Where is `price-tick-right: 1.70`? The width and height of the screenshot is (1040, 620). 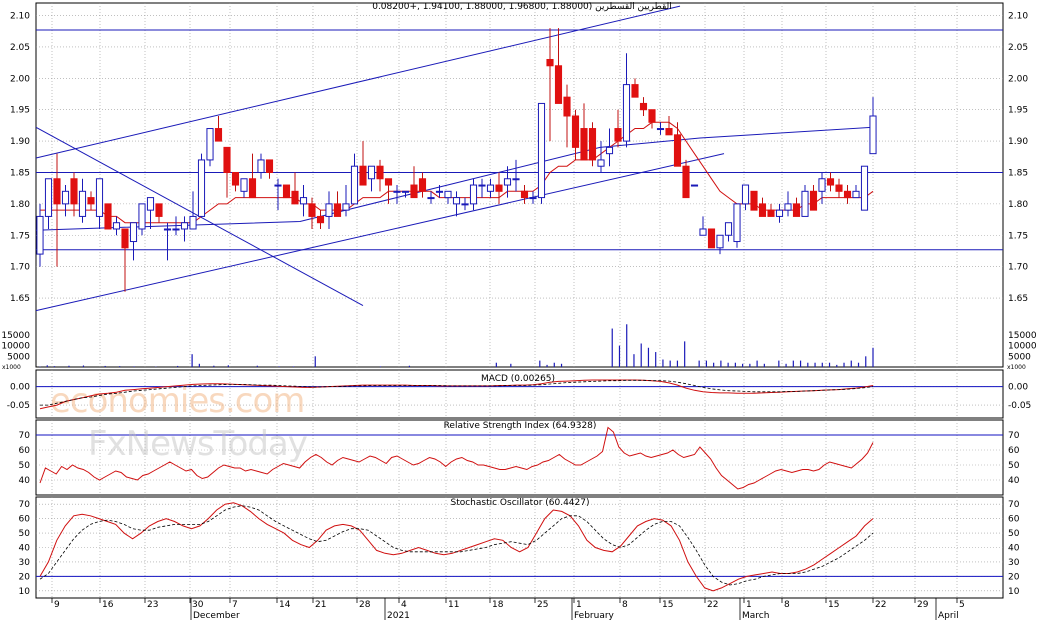
price-tick-right: 1.70 is located at coordinates (1018, 268).